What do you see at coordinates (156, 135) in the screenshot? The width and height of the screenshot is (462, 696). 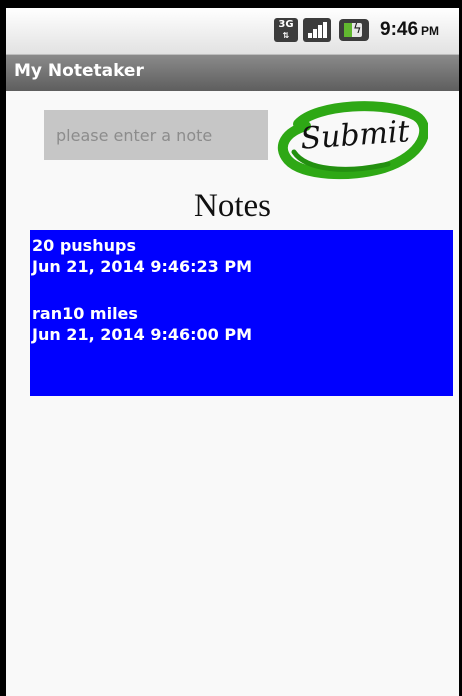 I see `note-input` at bounding box center [156, 135].